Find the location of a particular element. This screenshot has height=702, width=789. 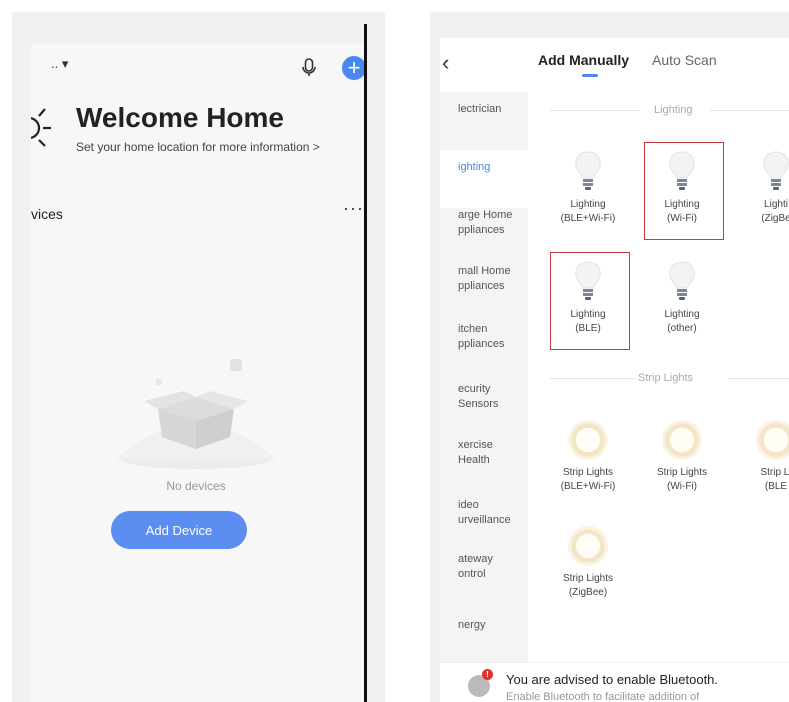

device-type-strip-light: Strip Lights (BLE+Wi-Fi) is located at coordinates (588, 457).